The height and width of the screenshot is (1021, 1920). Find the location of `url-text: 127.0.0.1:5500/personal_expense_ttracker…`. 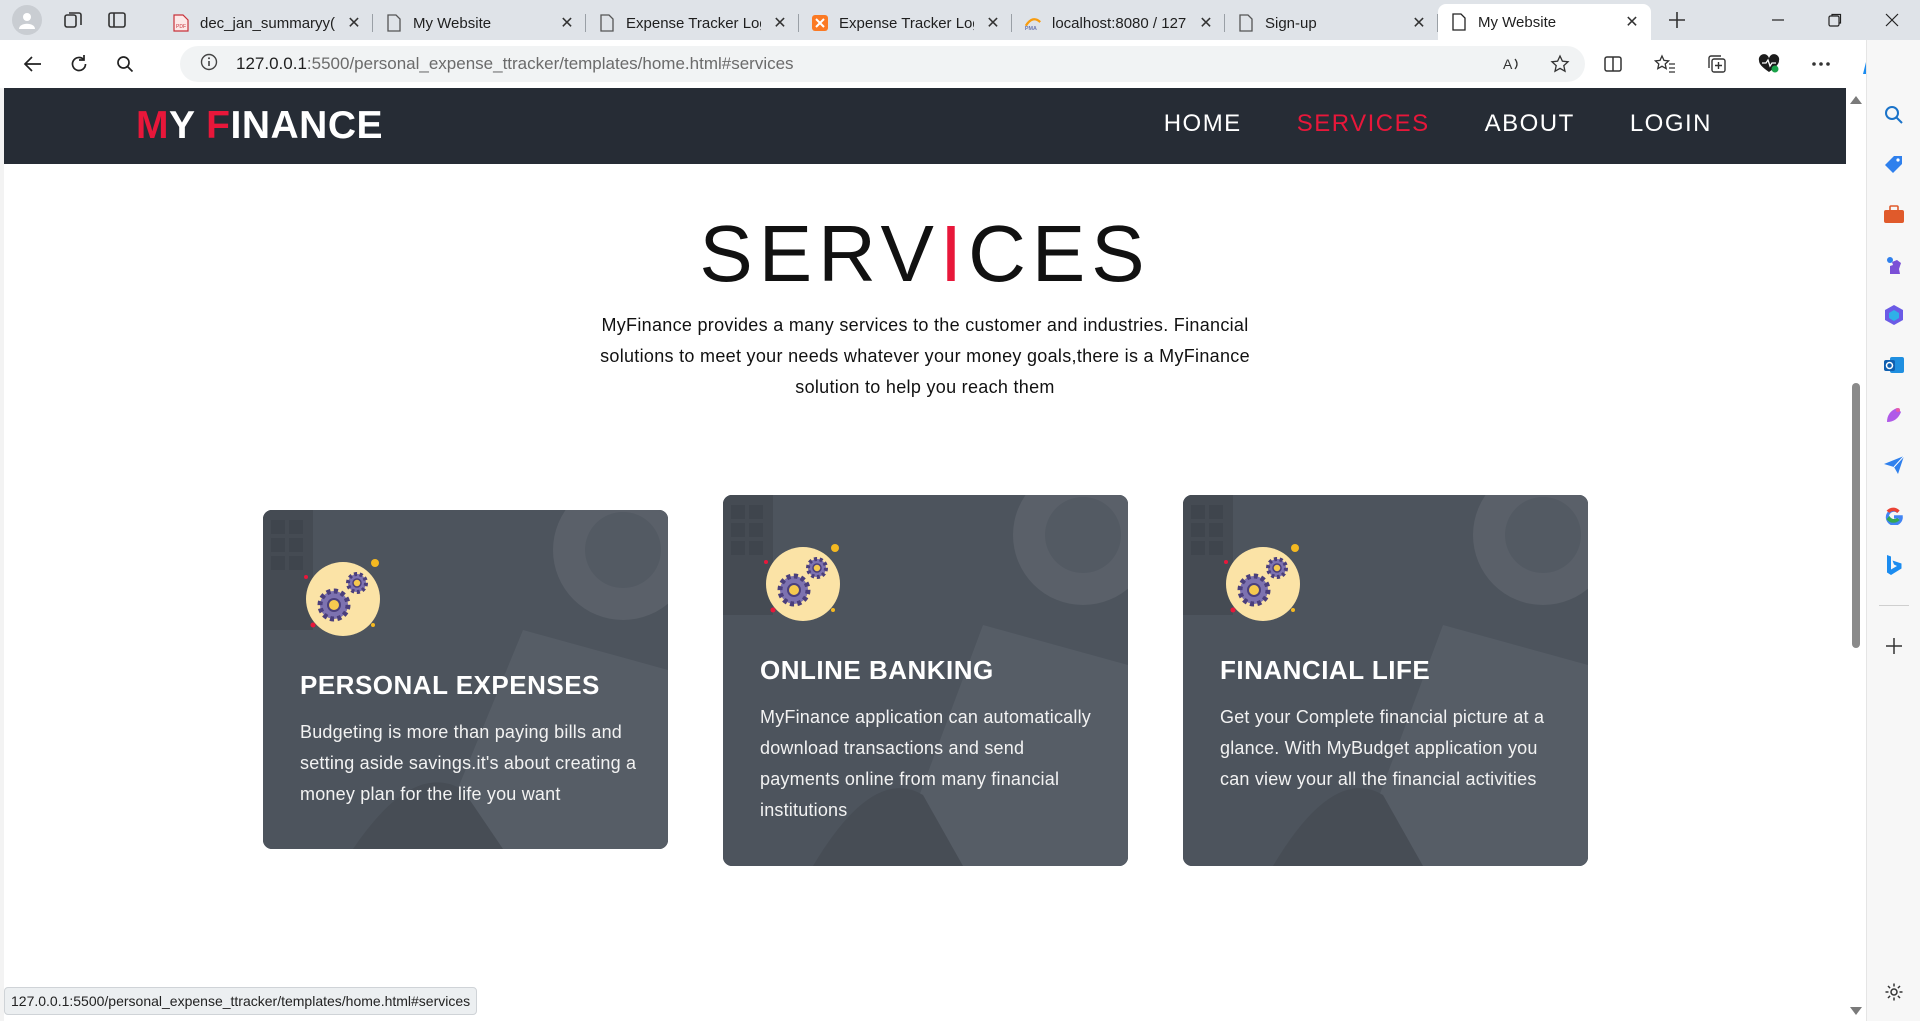

url-text: 127.0.0.1:5500/personal_expense_ttracker… is located at coordinates (515, 64).